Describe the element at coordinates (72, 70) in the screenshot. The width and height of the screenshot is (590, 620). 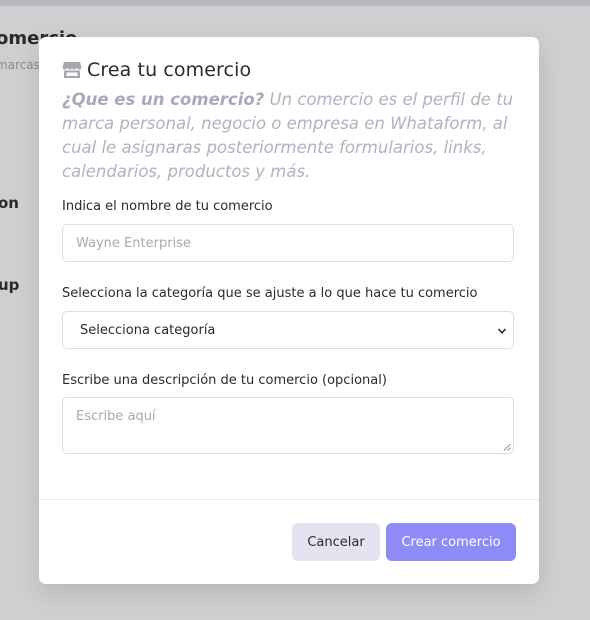
I see `store-icon` at that location.